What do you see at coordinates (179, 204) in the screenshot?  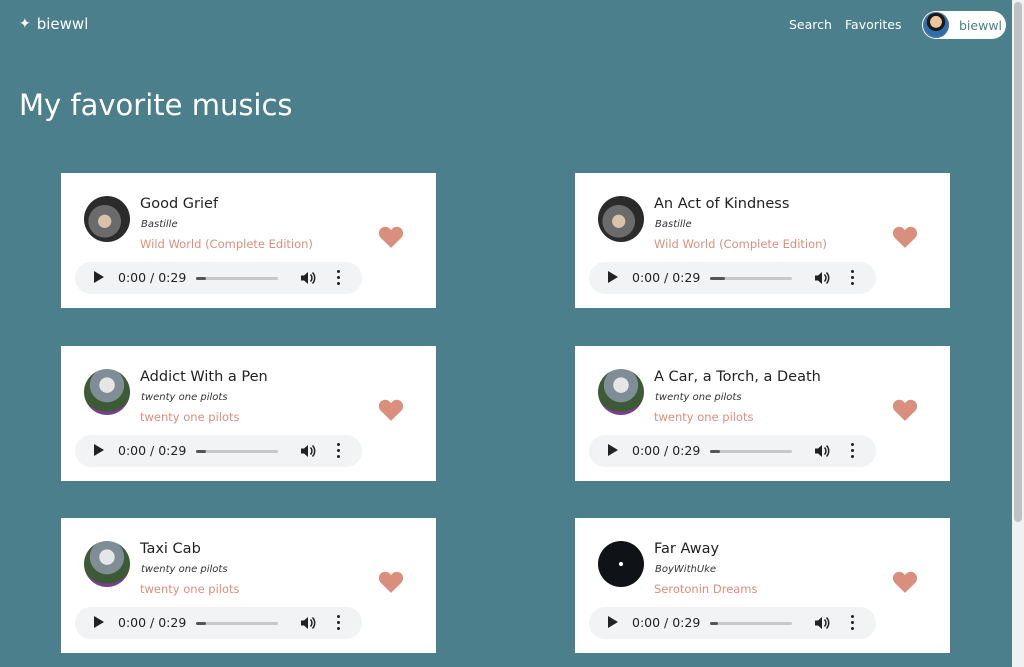 I see `song-title: Good Grief` at bounding box center [179, 204].